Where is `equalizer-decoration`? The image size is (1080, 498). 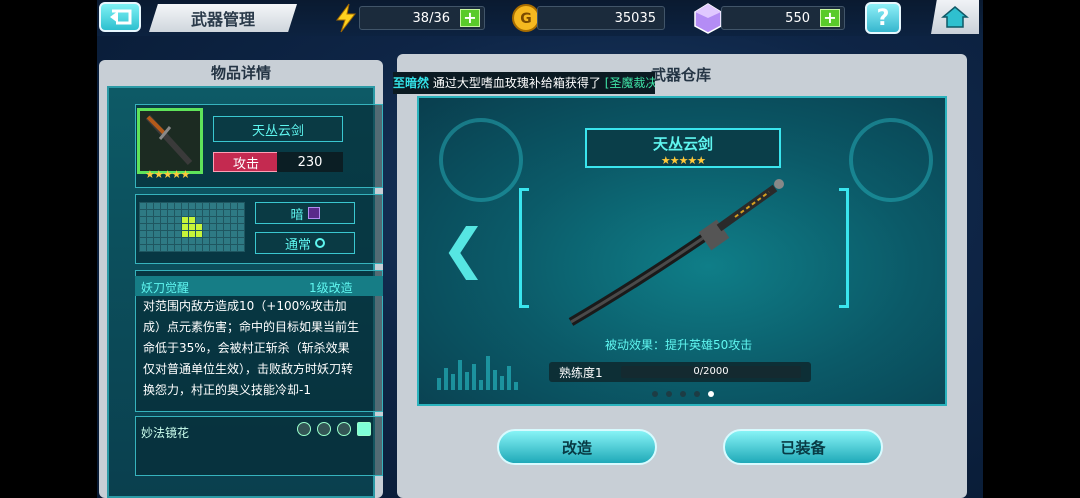
equalizer-decoration is located at coordinates (477, 370).